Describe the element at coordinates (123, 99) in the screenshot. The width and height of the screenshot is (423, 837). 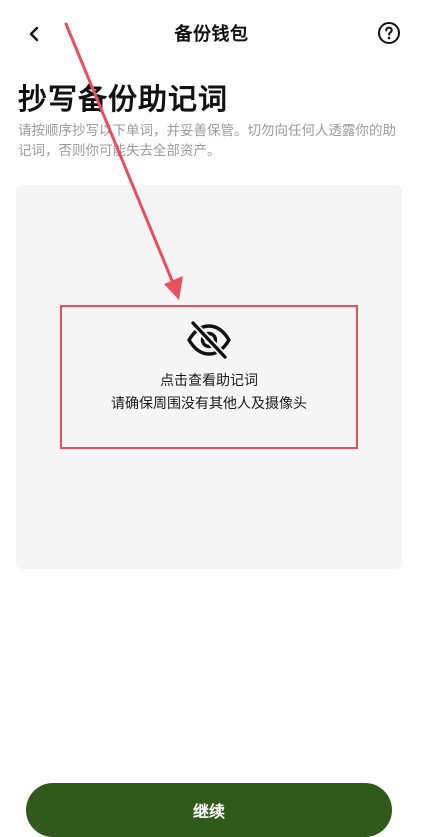
I see `page-heading: 抄写备份助记词` at that location.